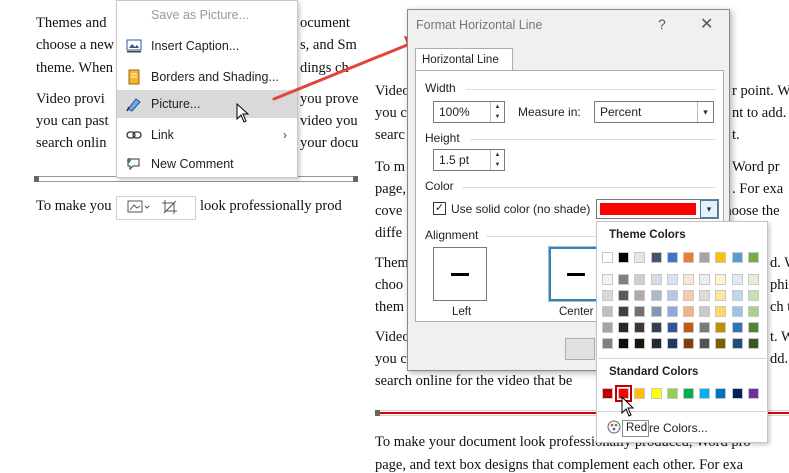 The image size is (789, 473). I want to click on tab-horizontal-line: Horizontal Line, so click(464, 59).